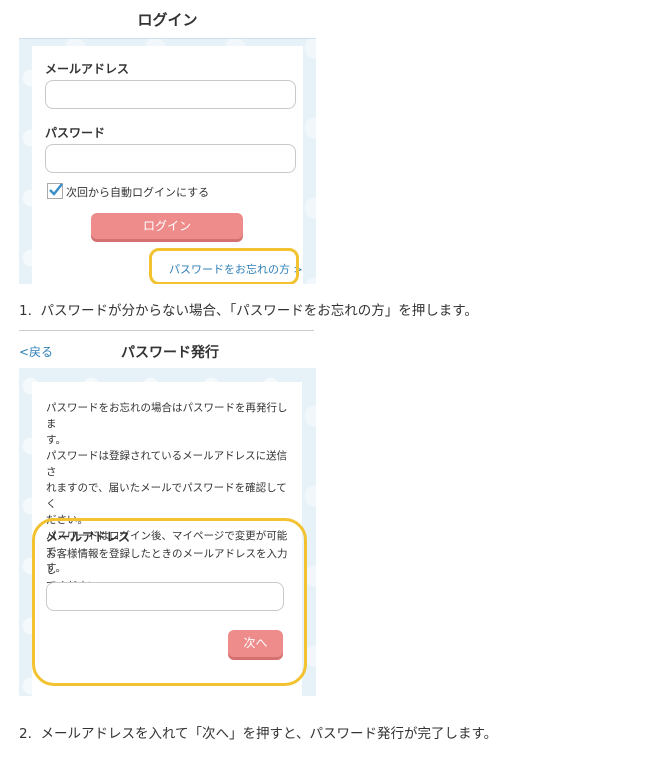  I want to click on auto-login-label: 次回から自動ログインにする, so click(138, 192).